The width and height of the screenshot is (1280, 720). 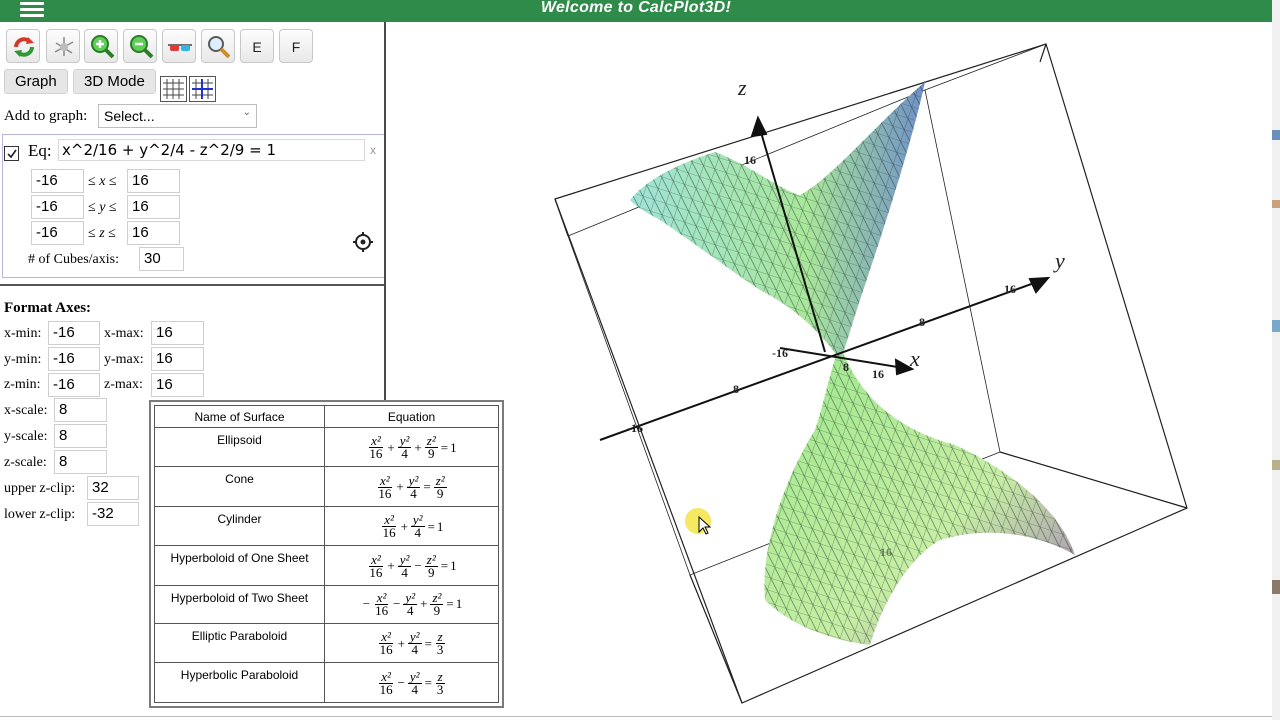 I want to click on axes-y-max-field: 16, so click(x=177, y=359).